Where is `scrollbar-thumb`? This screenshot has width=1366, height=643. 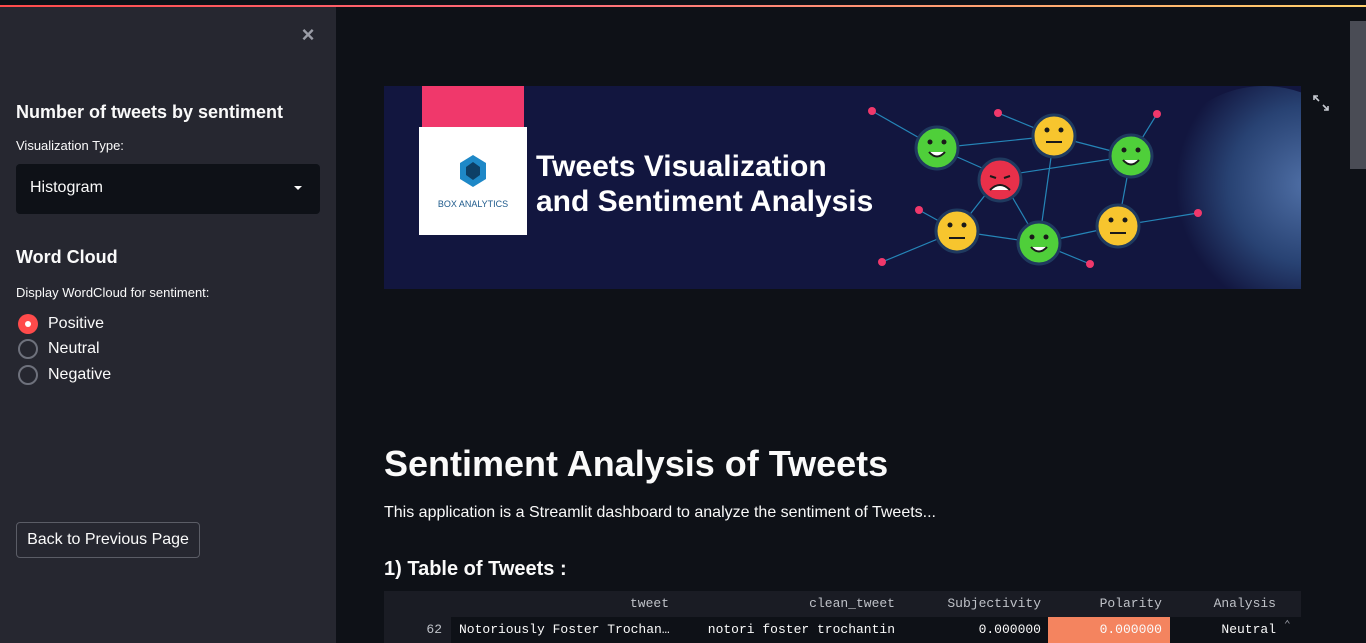
scrollbar-thumb is located at coordinates (1358, 95).